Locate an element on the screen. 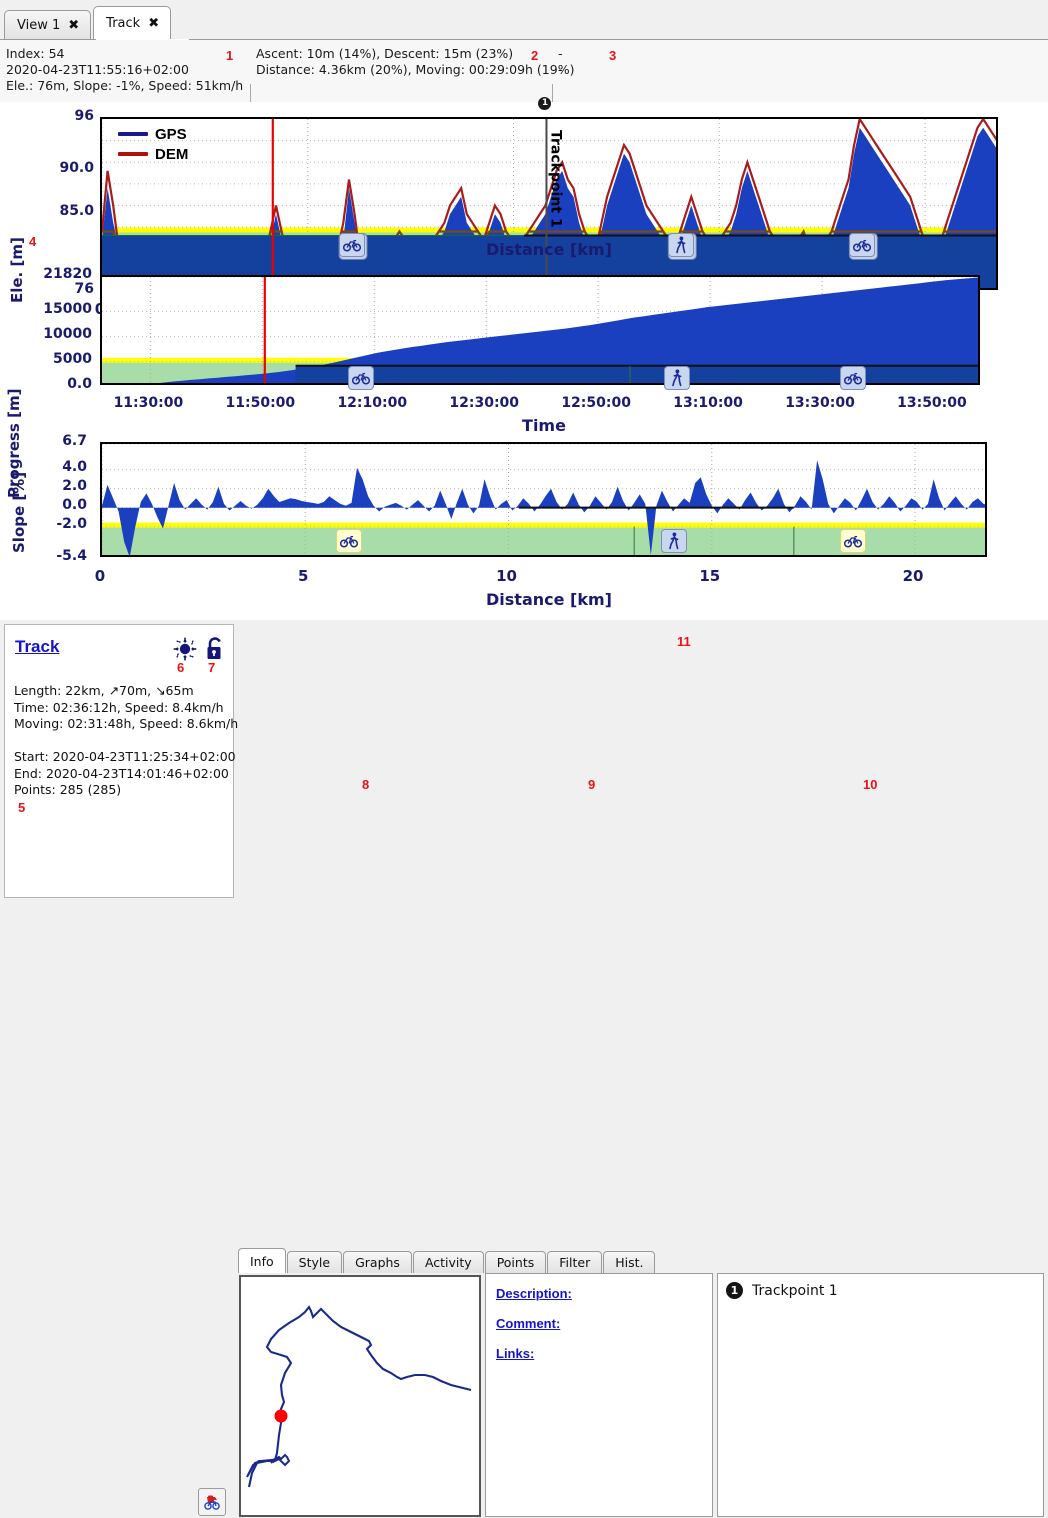 This screenshot has height=1518, width=1048. legend-line-gps is located at coordinates (133, 134).